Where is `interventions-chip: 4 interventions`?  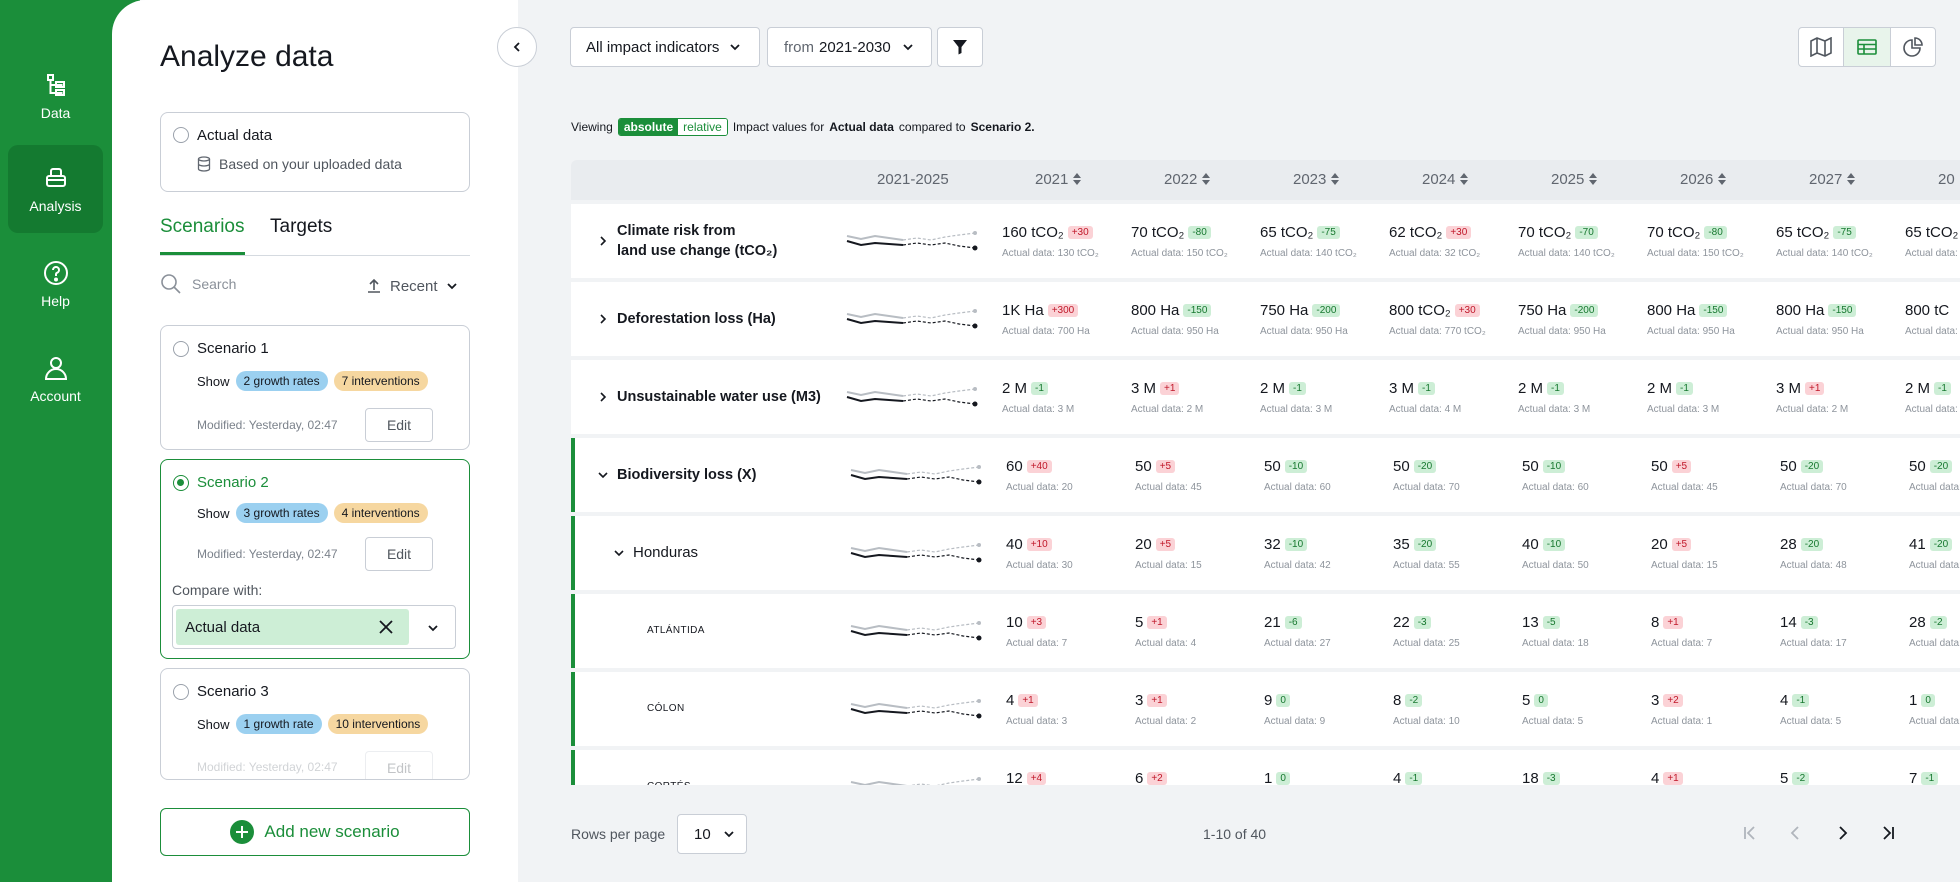
interventions-chip: 4 interventions is located at coordinates (380, 513).